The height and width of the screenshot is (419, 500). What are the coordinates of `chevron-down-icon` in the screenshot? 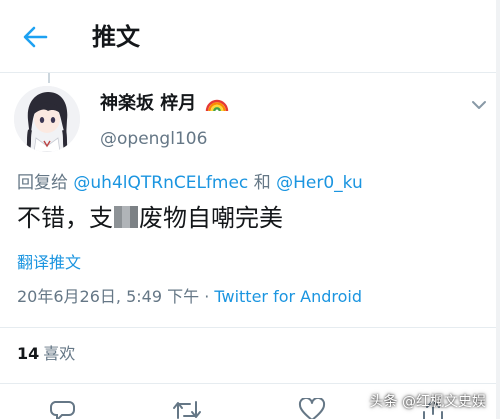 It's located at (479, 105).